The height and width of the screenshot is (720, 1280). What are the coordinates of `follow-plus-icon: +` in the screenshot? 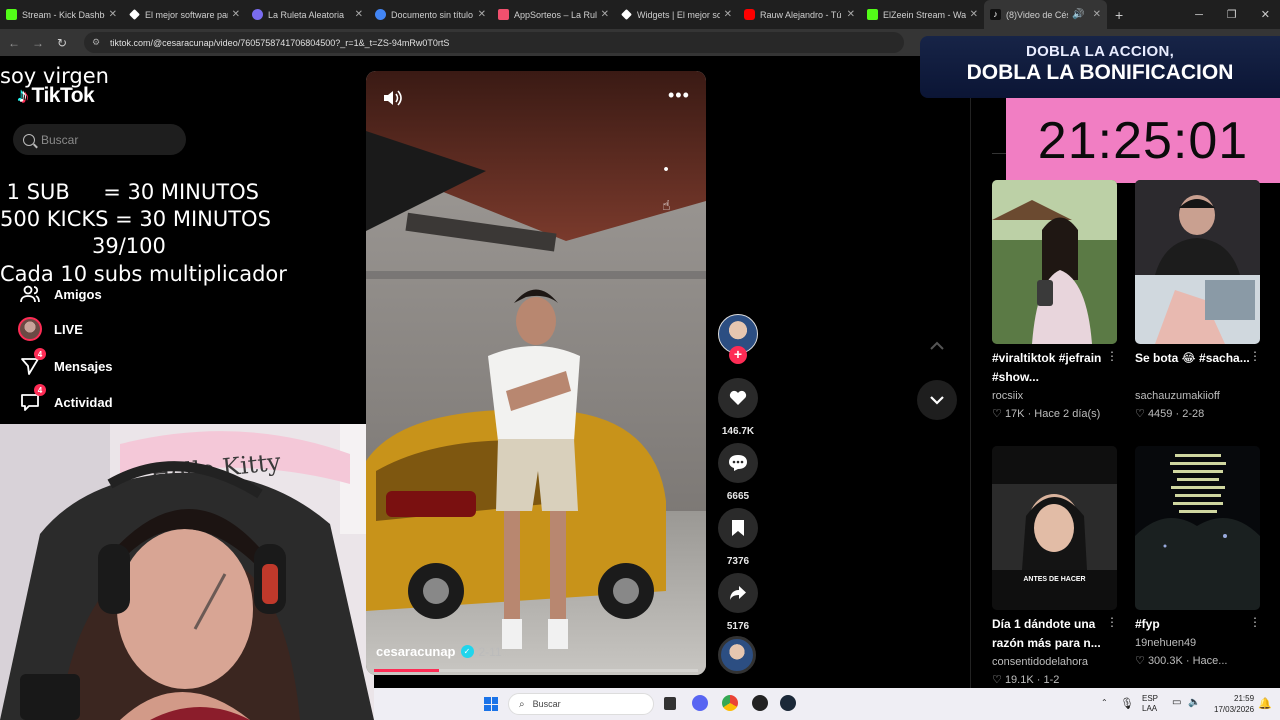 It's located at (738, 355).